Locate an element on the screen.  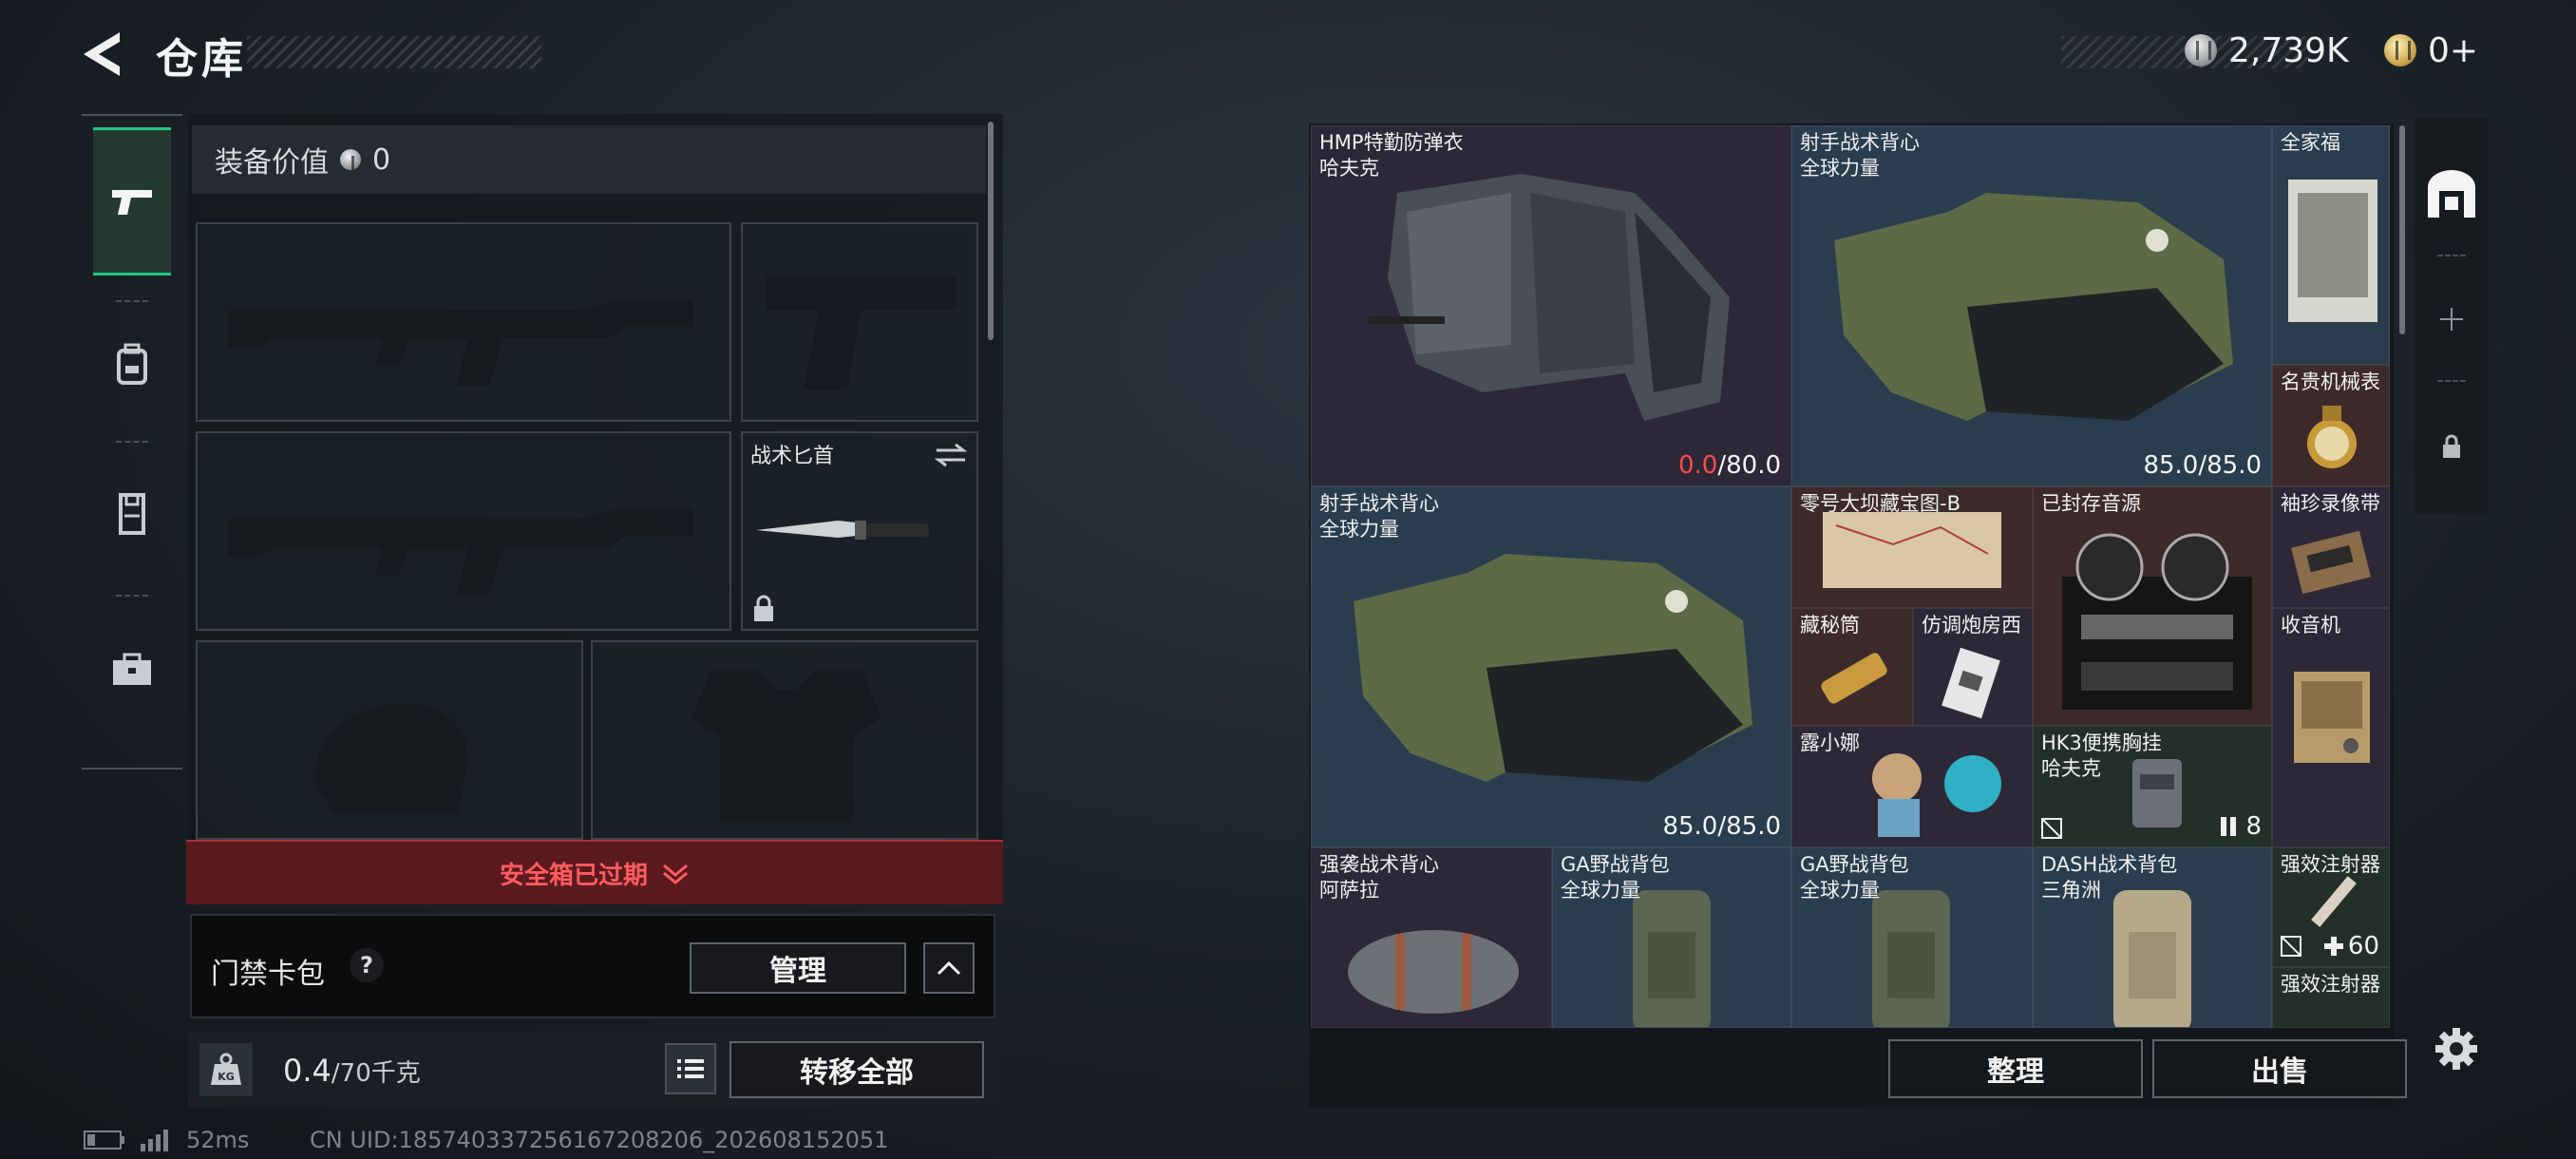
weight-icon-text: KG is located at coordinates (226, 1077).